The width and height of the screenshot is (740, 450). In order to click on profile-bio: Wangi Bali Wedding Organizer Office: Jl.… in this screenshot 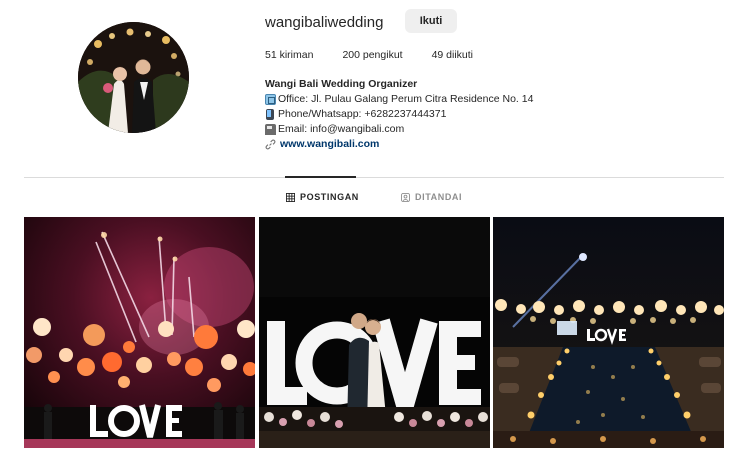, I will do `click(399, 114)`.